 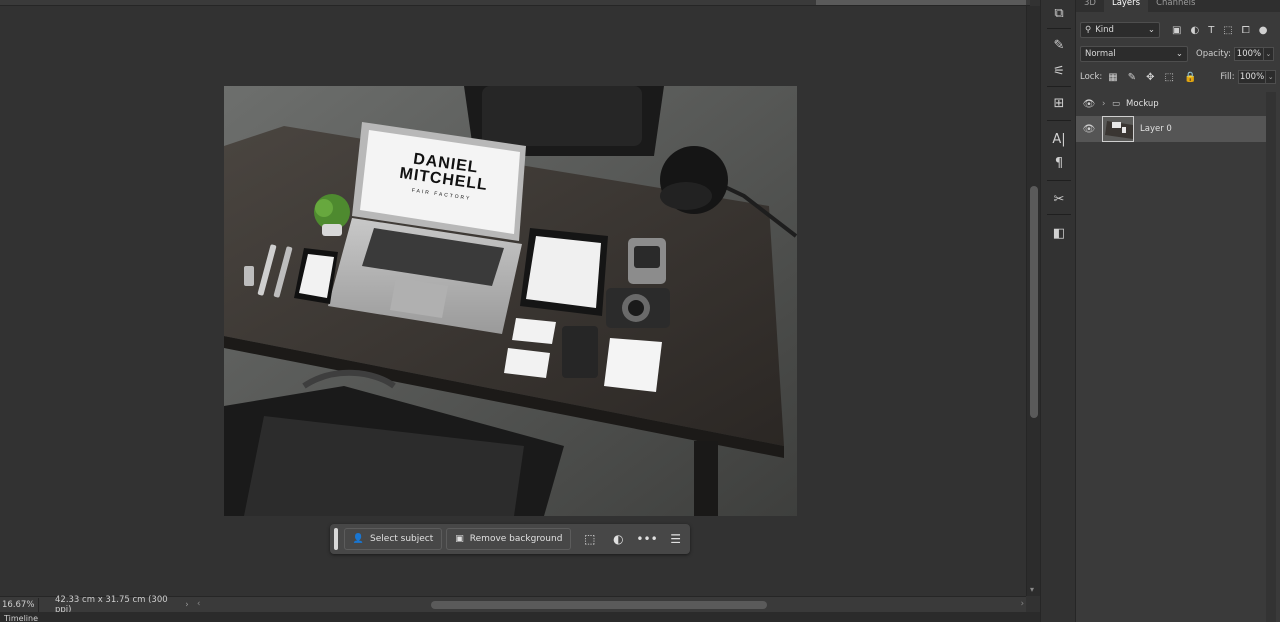 What do you see at coordinates (1059, 45) in the screenshot?
I see `brush-settings-icon: ✎` at bounding box center [1059, 45].